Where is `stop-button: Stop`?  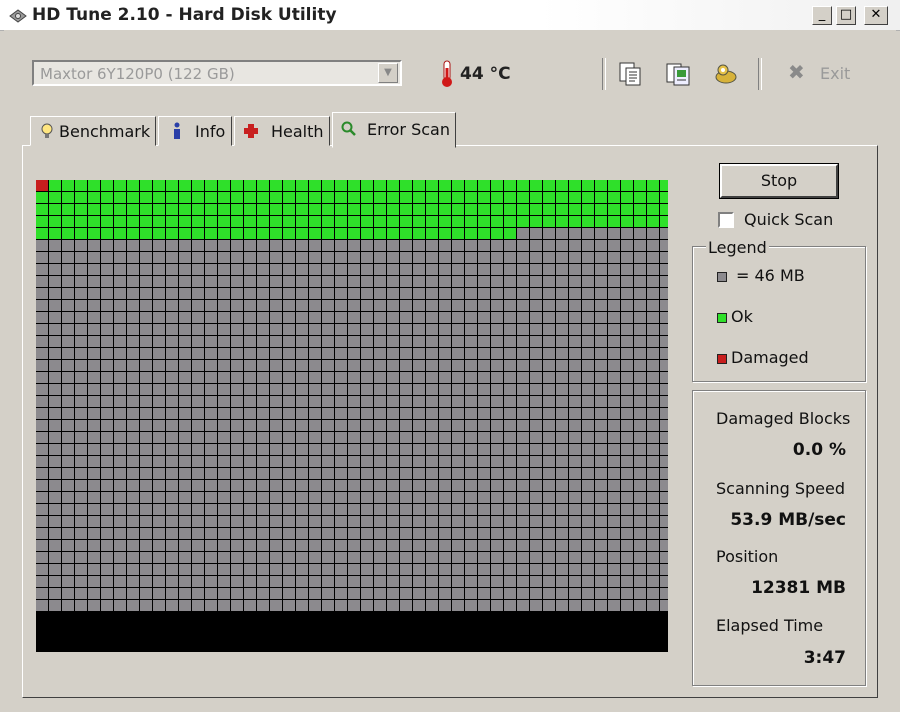
stop-button: Stop is located at coordinates (779, 181).